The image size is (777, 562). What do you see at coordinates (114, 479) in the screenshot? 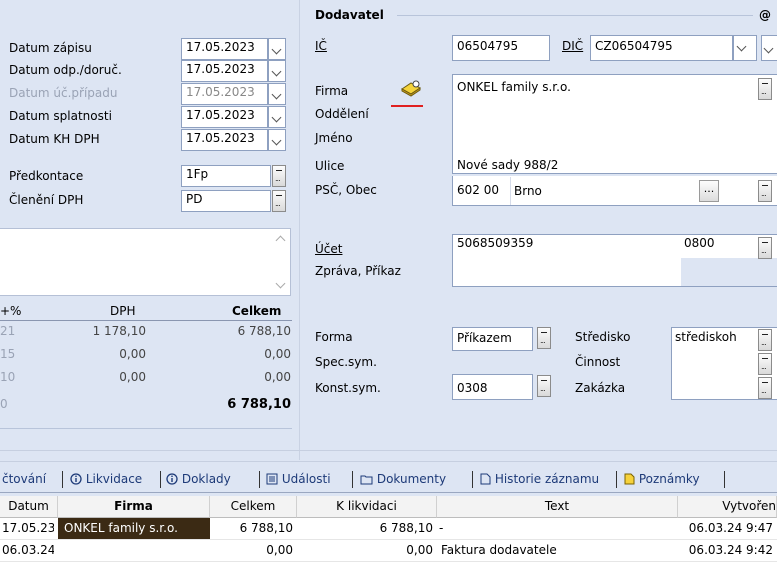
I see `tab-label: Likvidace` at bounding box center [114, 479].